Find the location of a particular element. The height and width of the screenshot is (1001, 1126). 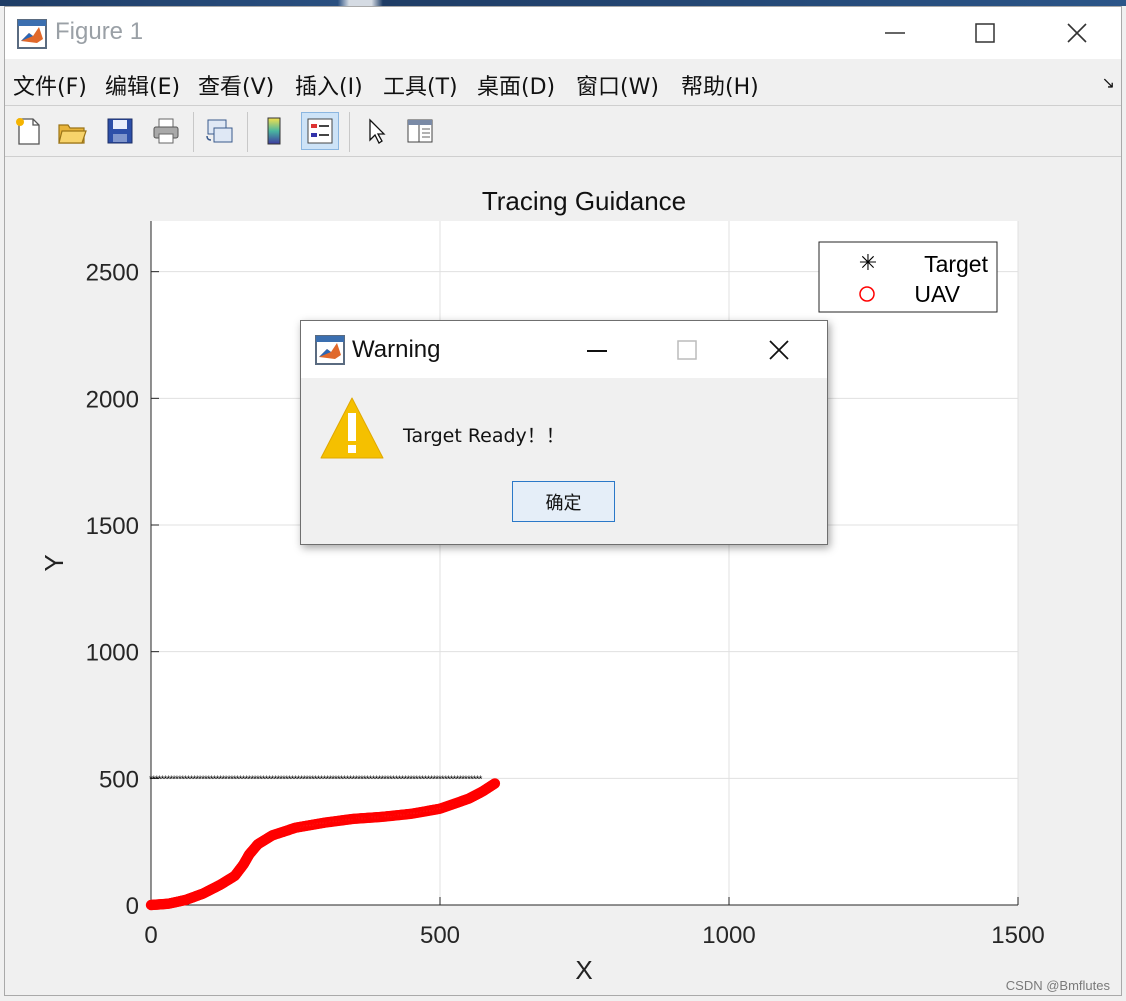

close-button is located at coordinates (1077, 33).